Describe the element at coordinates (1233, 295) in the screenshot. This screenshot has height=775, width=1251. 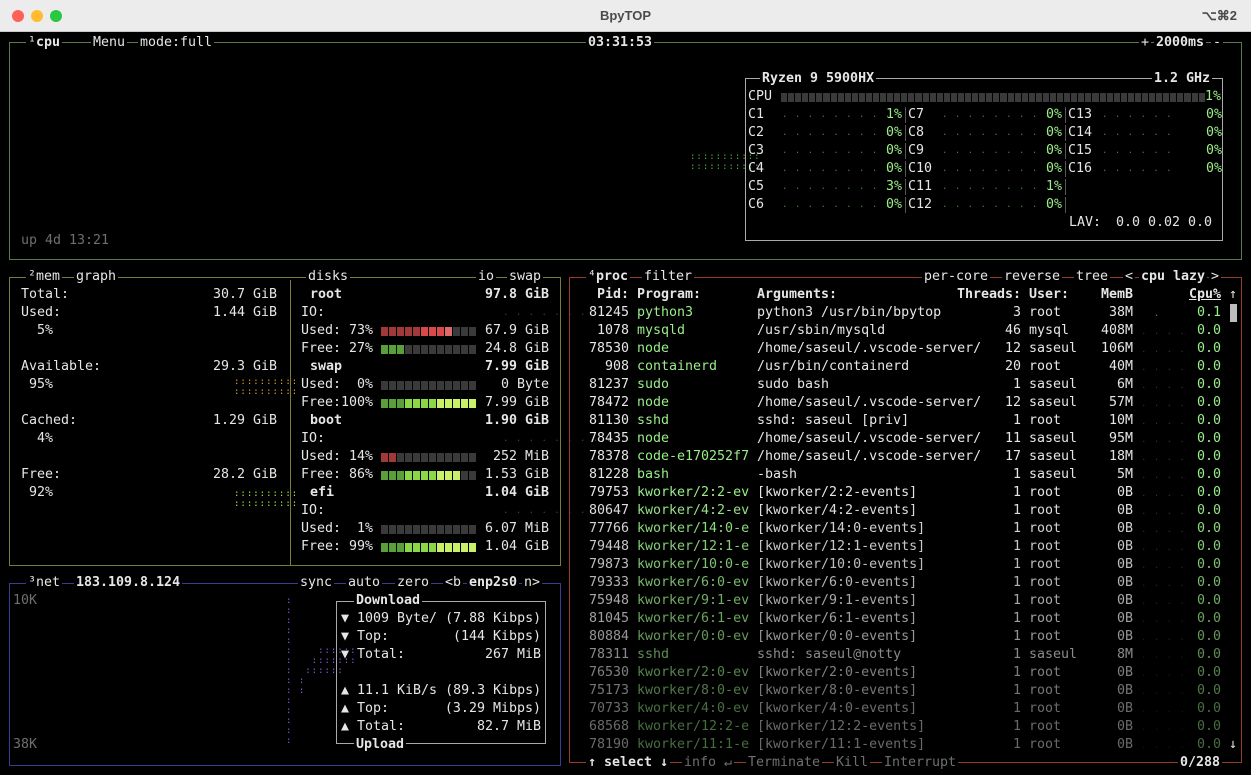
I see `scroll-up-arrow: ↑` at that location.